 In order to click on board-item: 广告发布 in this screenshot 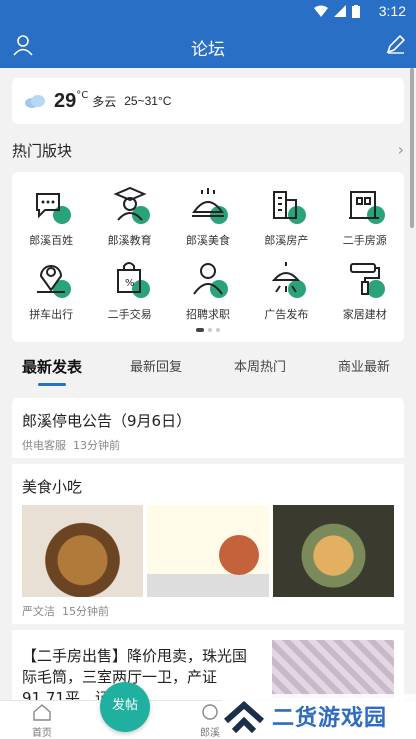, I will do `click(286, 290)`.